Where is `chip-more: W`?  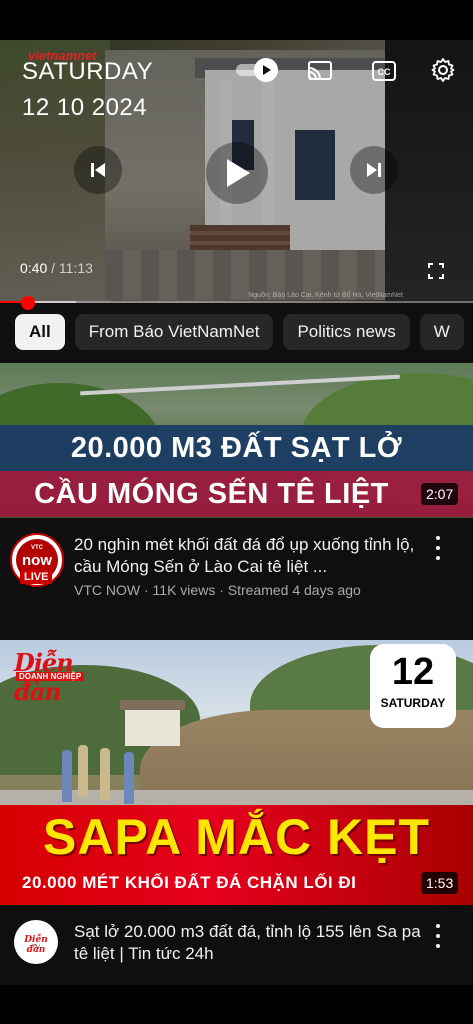 chip-more: W is located at coordinates (441, 332).